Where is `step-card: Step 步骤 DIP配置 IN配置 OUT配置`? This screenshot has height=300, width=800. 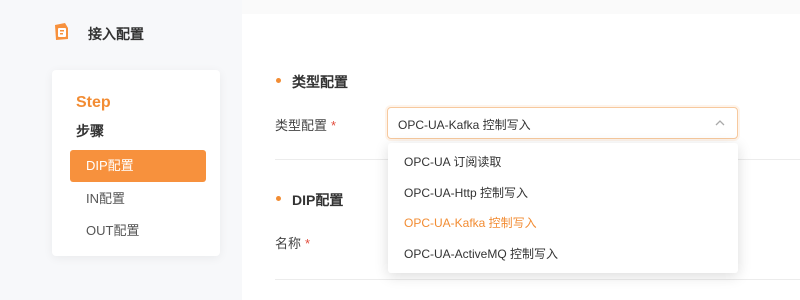
step-card: Step 步骤 DIP配置 IN配置 OUT配置 is located at coordinates (136, 163).